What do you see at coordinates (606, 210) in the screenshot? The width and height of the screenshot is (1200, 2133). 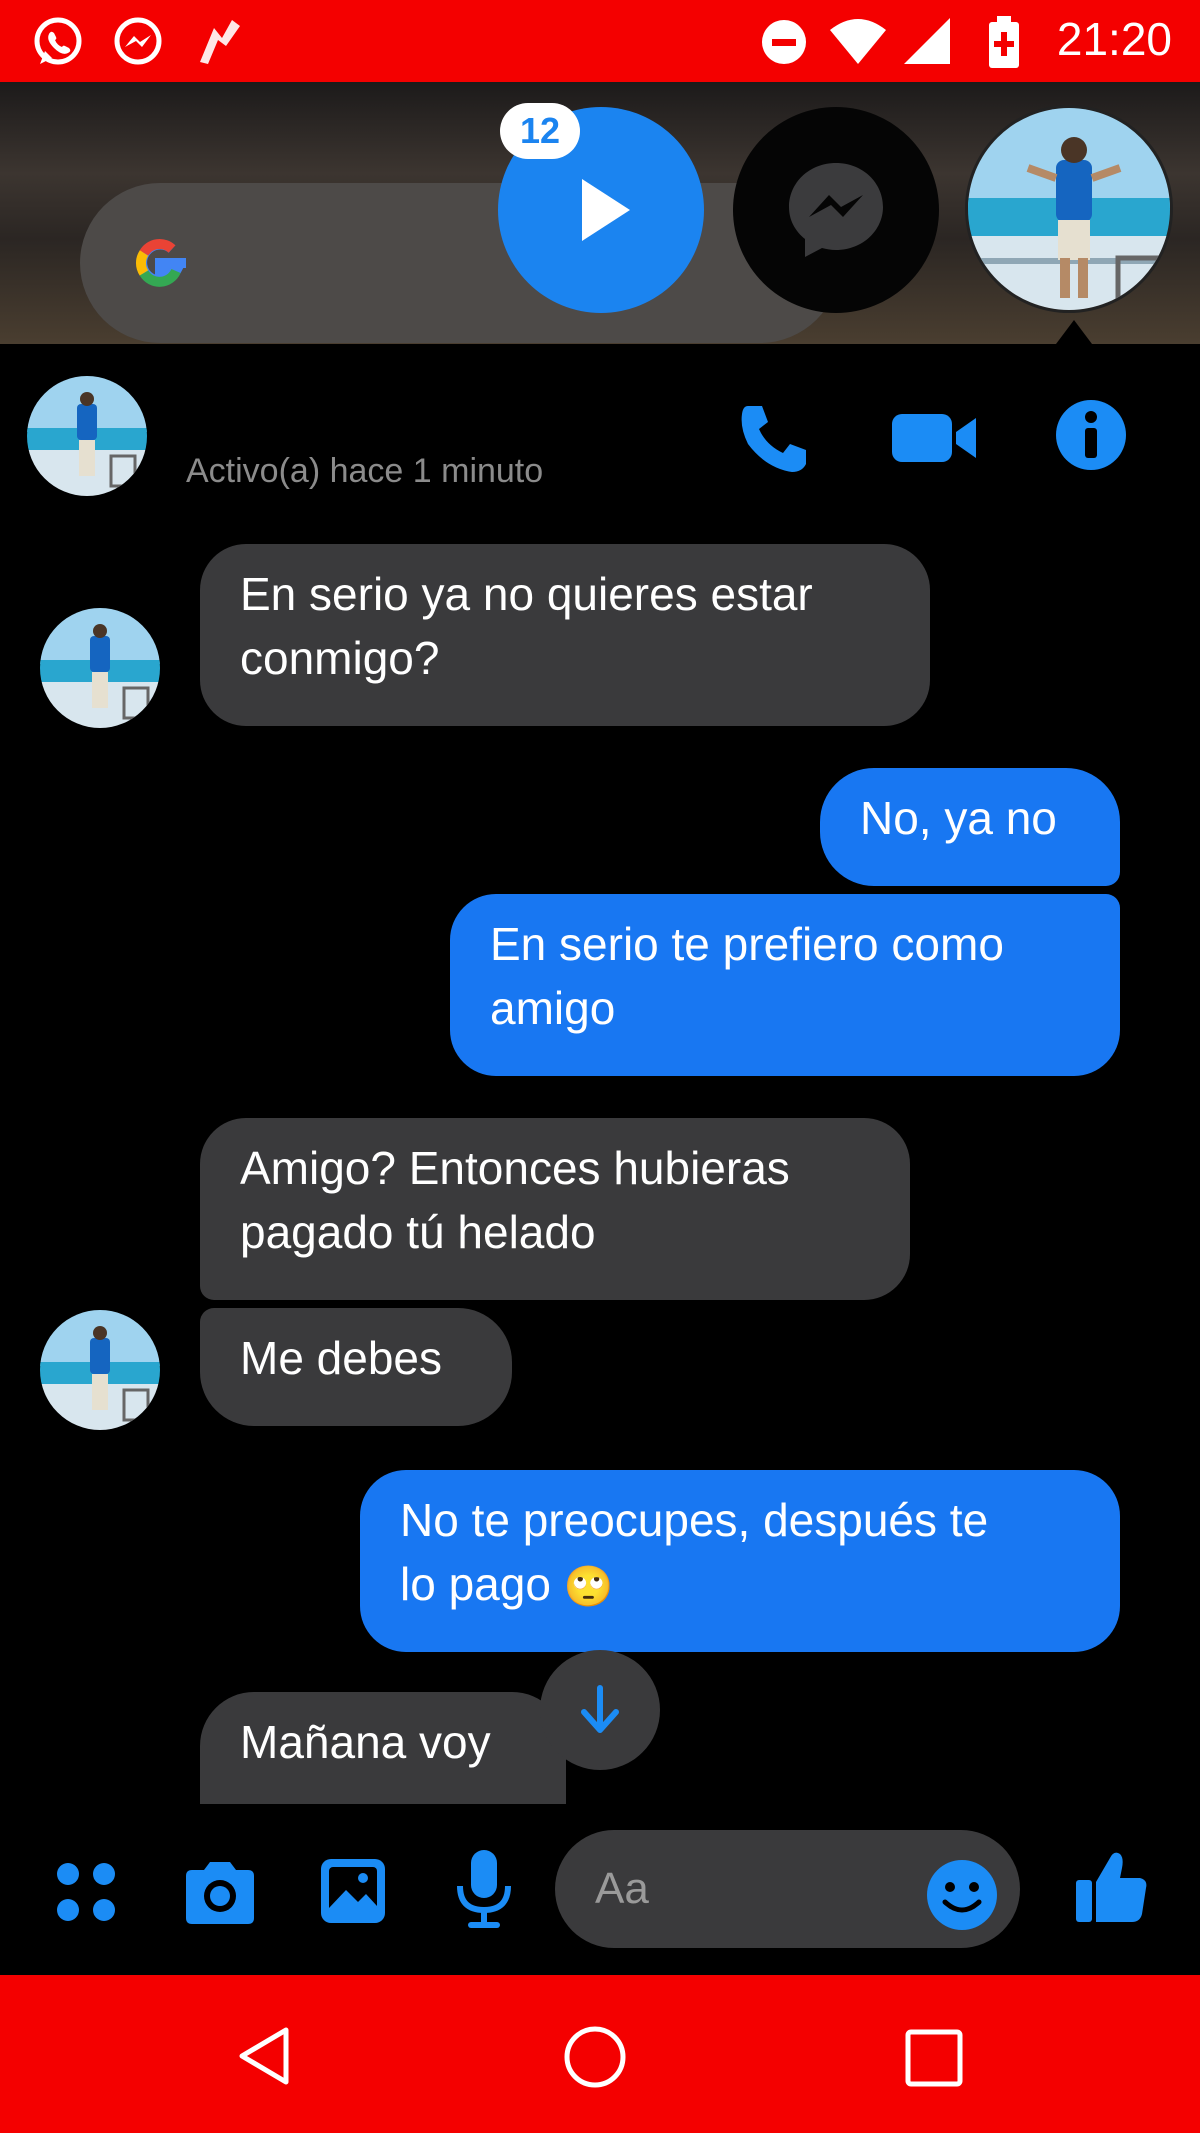 I see `play-icon` at bounding box center [606, 210].